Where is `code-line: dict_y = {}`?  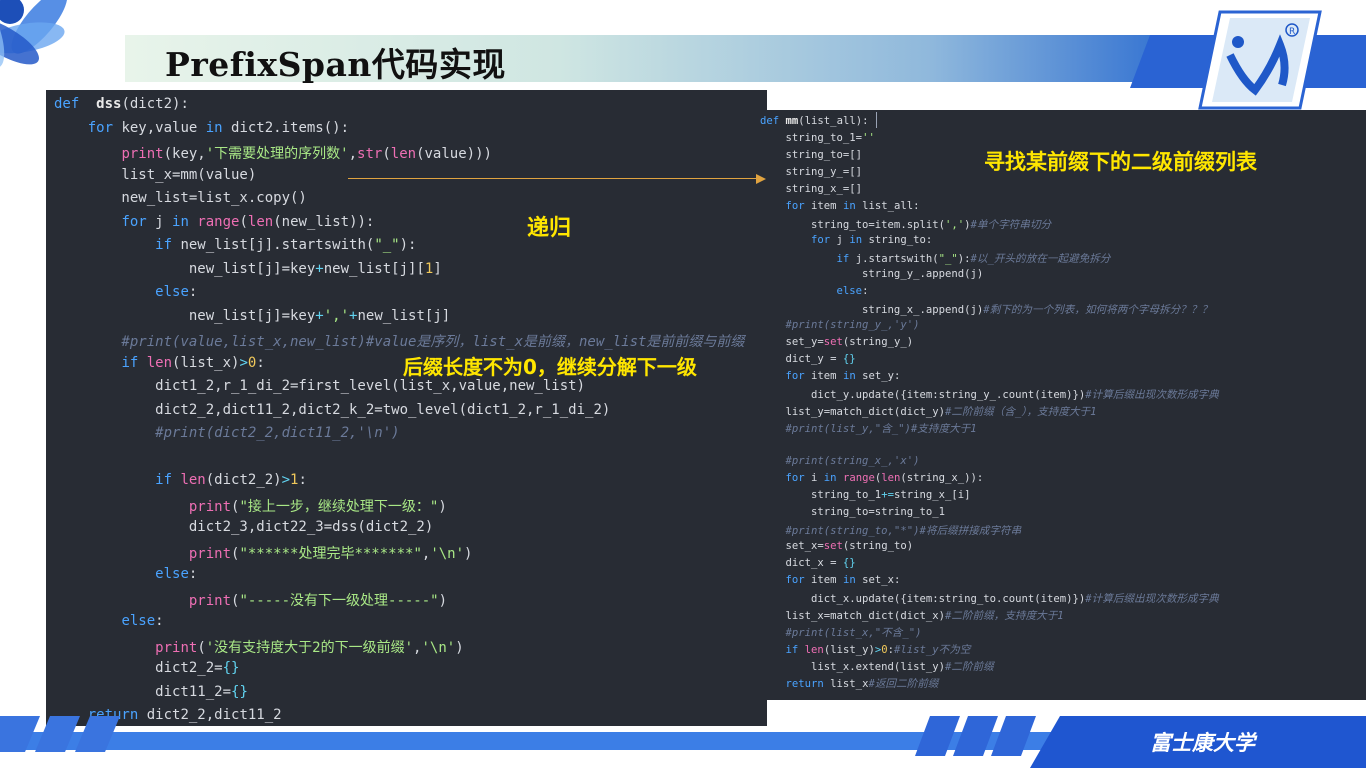 code-line: dict_y = {} is located at coordinates (808, 359).